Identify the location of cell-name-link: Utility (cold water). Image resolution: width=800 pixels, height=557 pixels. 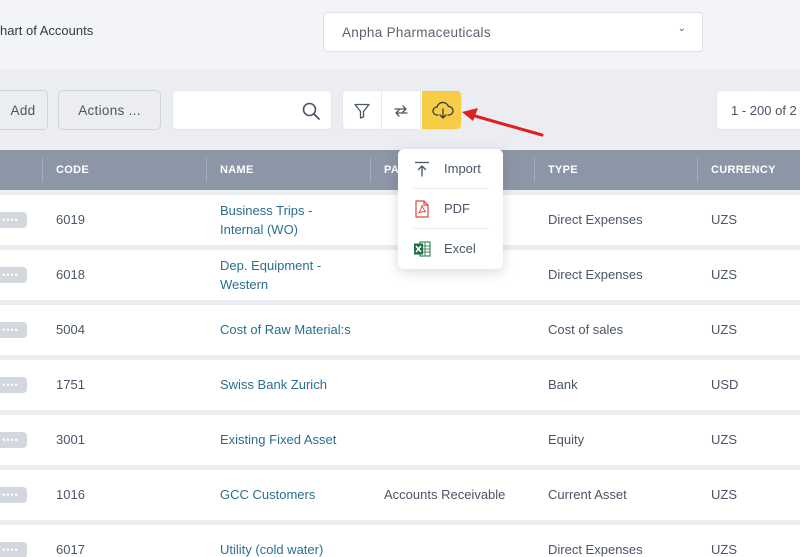
(271, 548).